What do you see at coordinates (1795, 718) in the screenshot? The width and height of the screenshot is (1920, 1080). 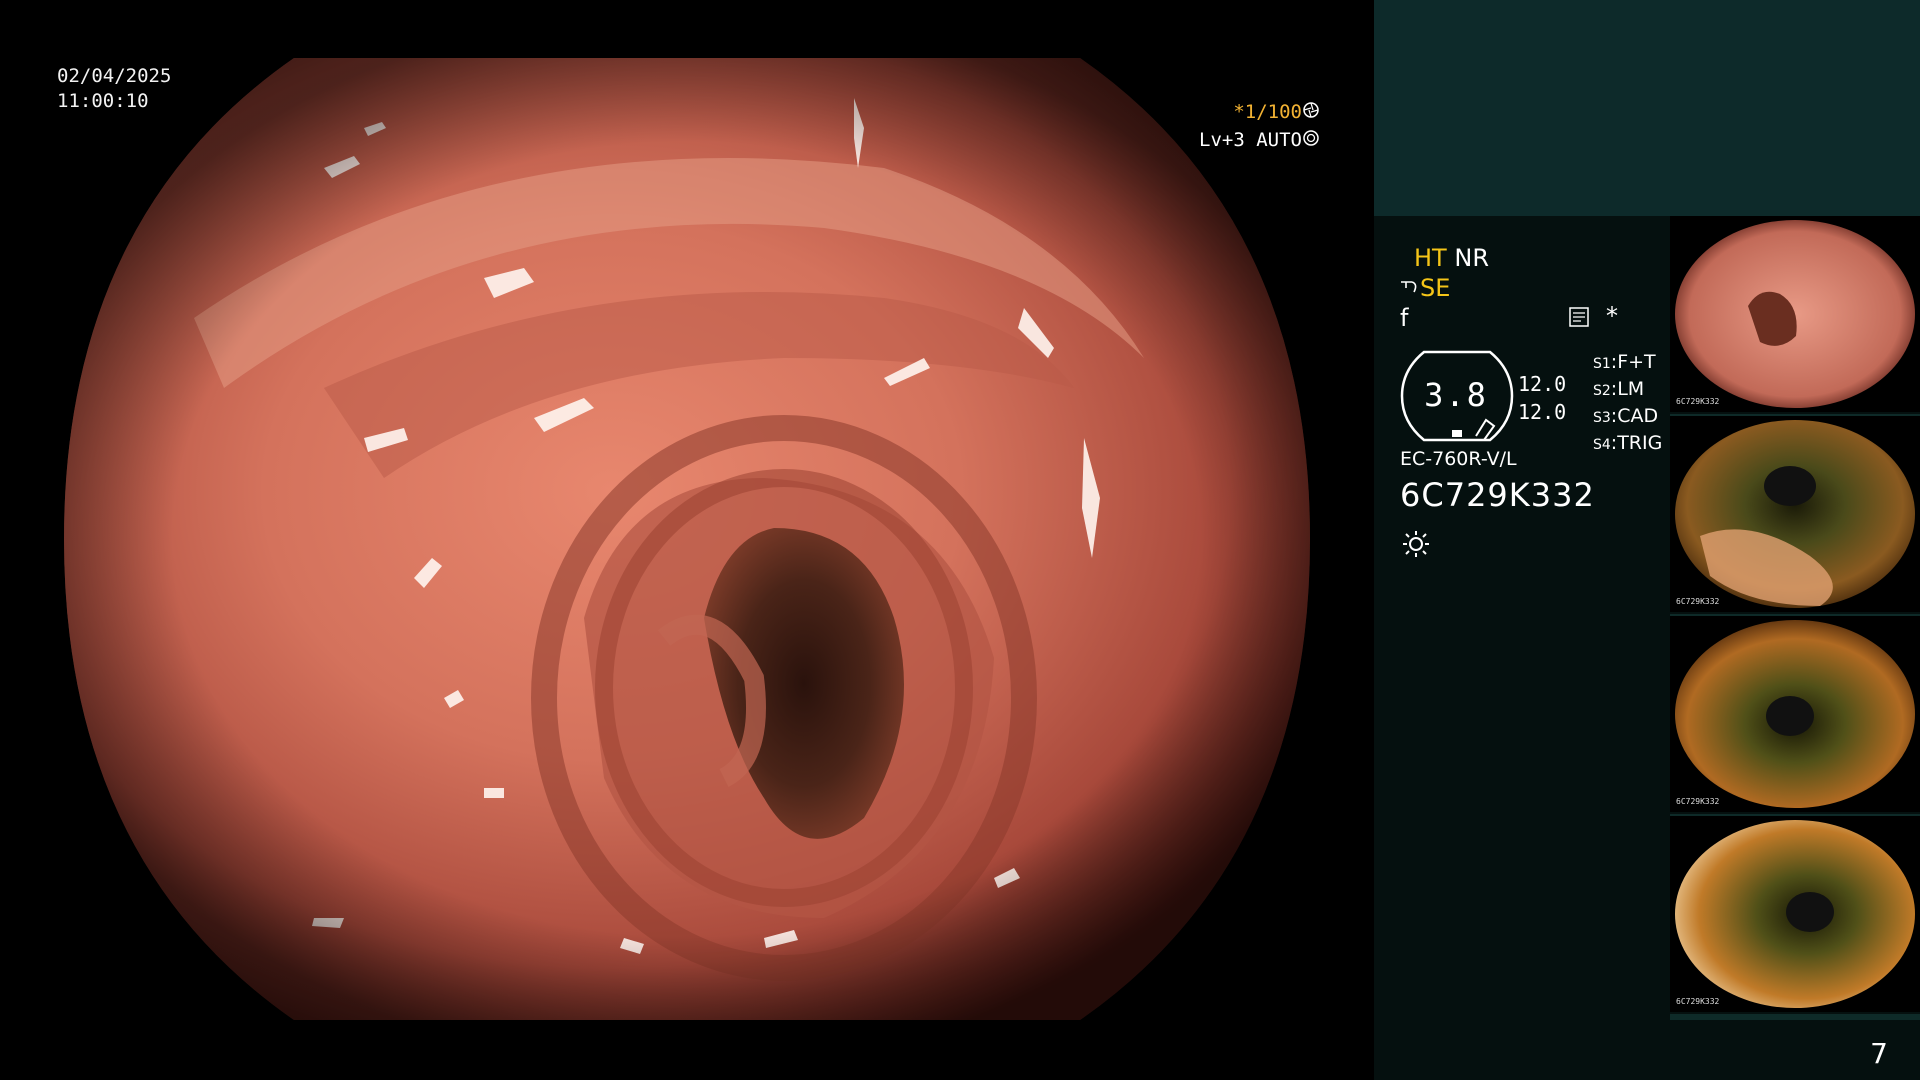 I see `thumbnail-3: 6C729K332` at bounding box center [1795, 718].